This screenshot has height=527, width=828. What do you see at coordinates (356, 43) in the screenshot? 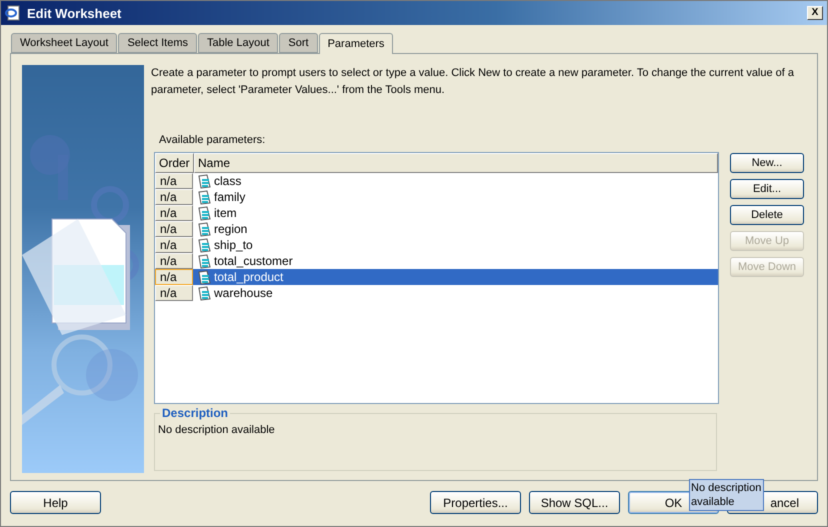
I see `tab: Parameters` at bounding box center [356, 43].